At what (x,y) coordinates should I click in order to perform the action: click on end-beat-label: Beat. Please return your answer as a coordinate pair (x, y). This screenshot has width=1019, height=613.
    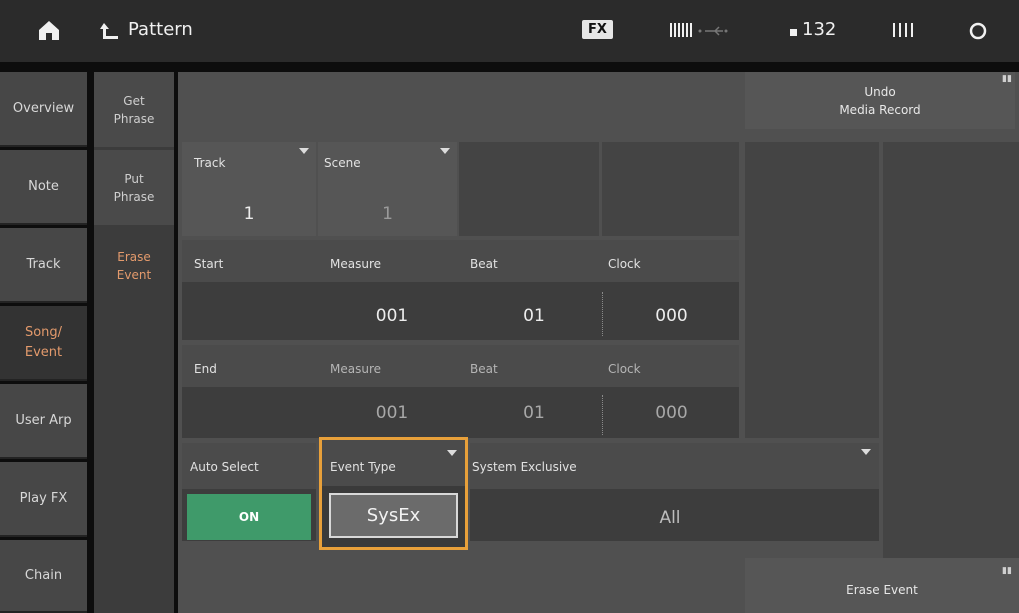
    Looking at the image, I should click on (484, 369).